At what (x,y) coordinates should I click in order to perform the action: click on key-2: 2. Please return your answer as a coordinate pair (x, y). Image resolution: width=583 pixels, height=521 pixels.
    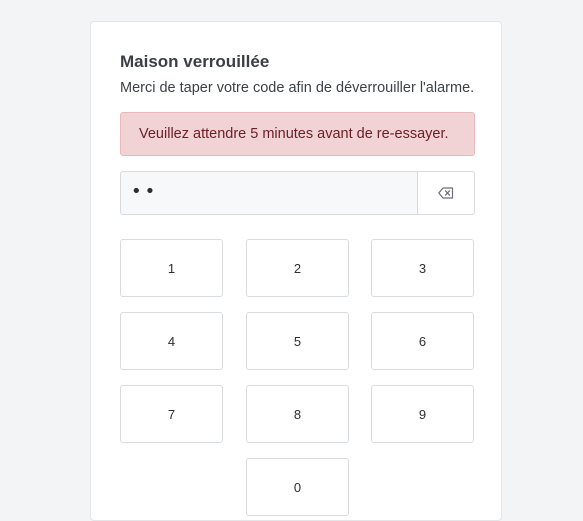
    Looking at the image, I should click on (297, 268).